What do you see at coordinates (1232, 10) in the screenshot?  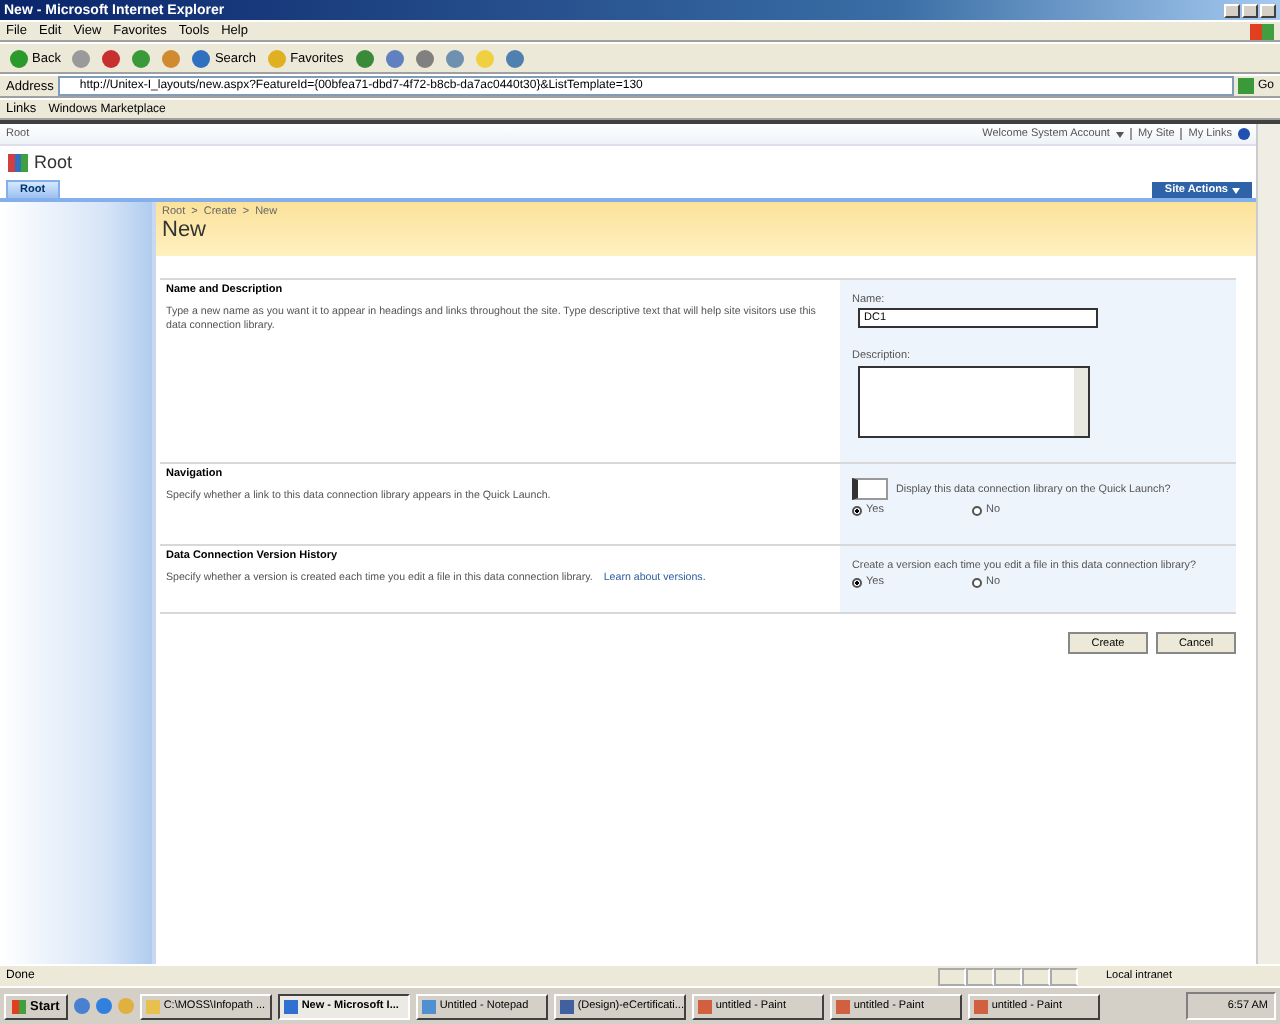 I see `minimize-button` at bounding box center [1232, 10].